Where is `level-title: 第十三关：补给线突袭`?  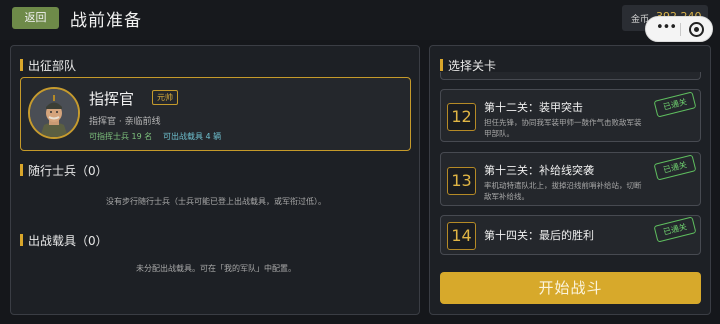 level-title: 第十三关：补给线突袭 is located at coordinates (539, 170).